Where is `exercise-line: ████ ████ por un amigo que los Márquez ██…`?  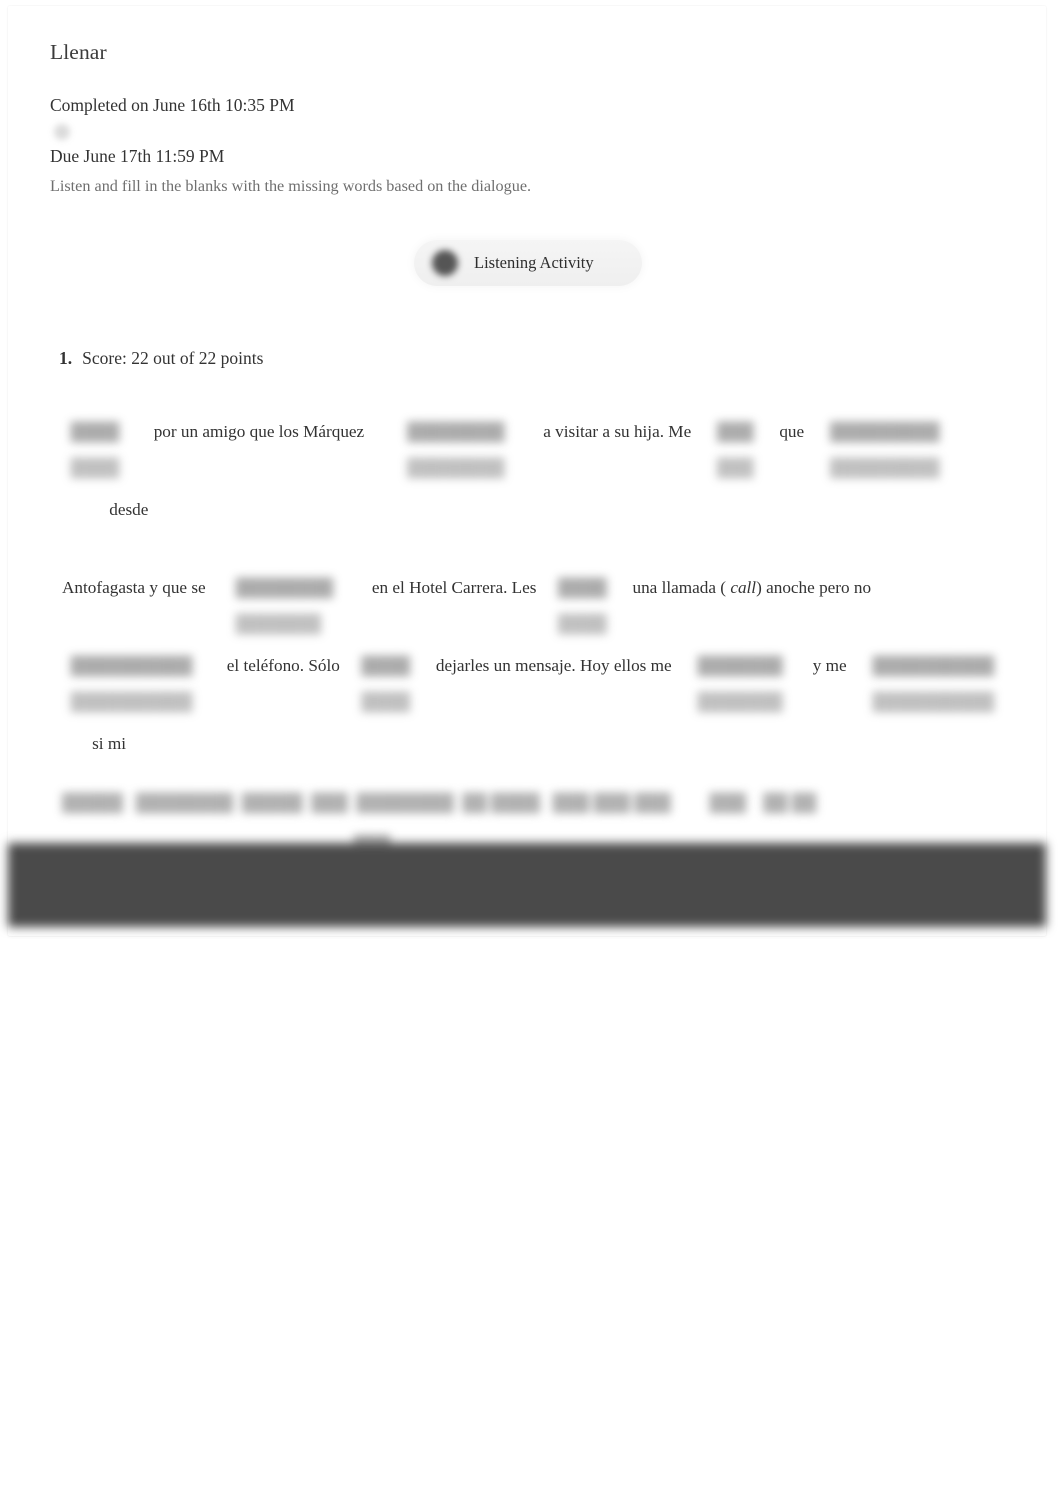
exercise-line: ████ ████ por un amigo que los Márquez ██… is located at coordinates (532, 471).